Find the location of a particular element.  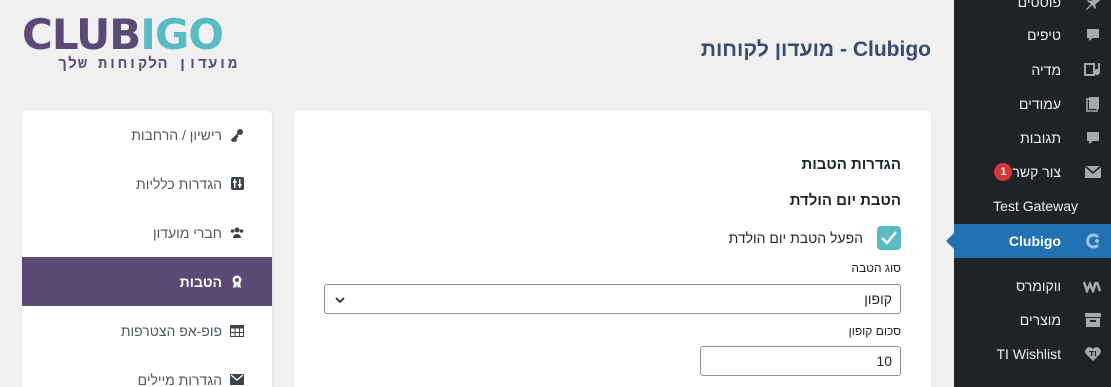

wp-menu-item-posts: פוסטים is located at coordinates (1032, 9).